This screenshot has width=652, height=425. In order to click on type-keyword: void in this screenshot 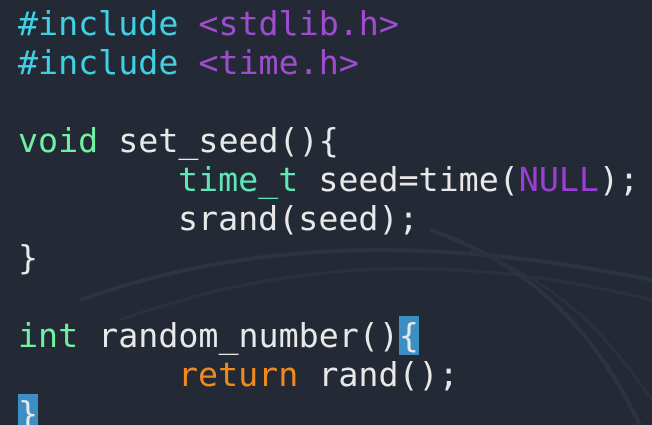, I will do `click(58, 140)`.